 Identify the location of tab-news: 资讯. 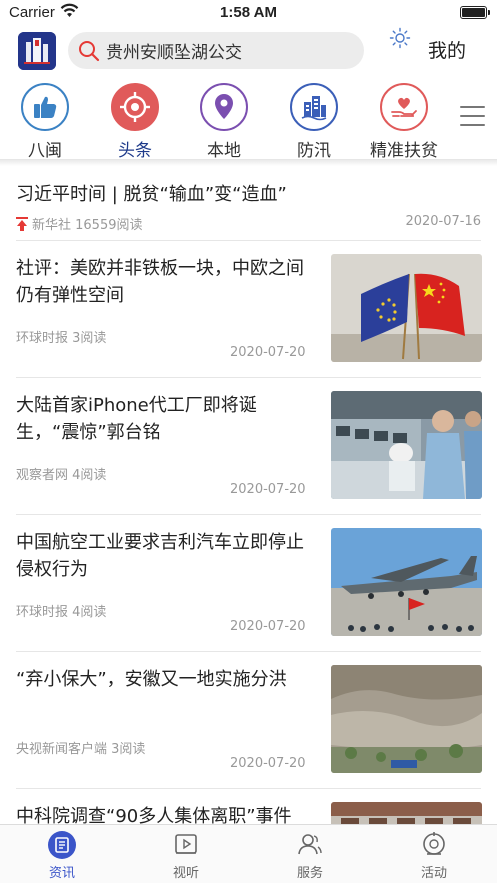
(62, 856).